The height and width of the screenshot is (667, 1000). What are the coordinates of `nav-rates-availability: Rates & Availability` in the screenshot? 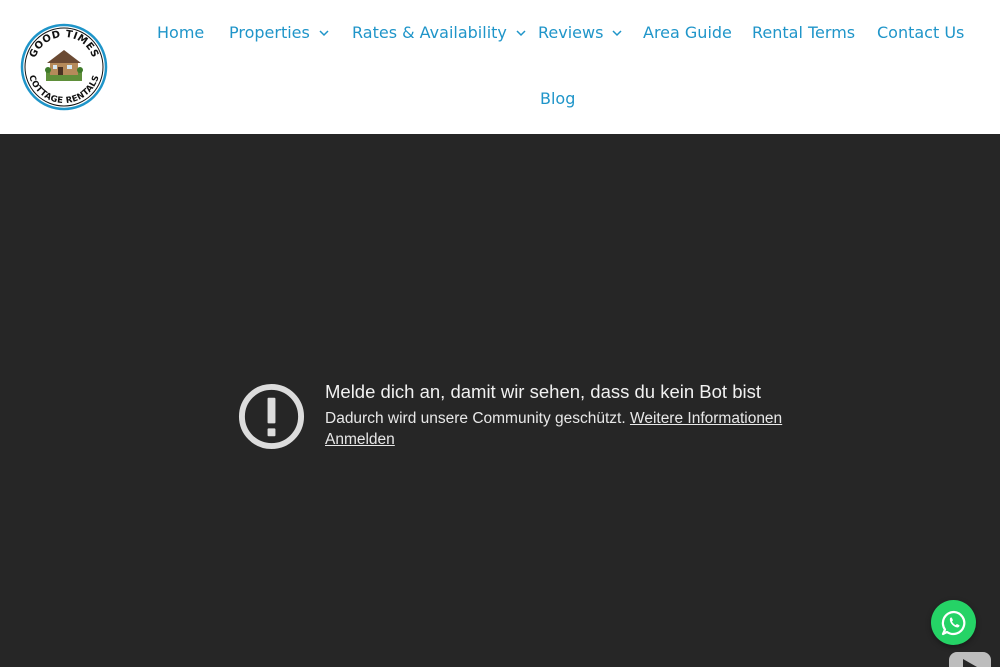 It's located at (439, 32).